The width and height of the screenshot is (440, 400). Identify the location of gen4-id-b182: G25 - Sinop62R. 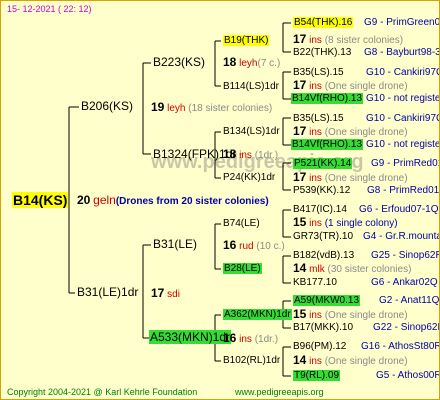
(405, 255).